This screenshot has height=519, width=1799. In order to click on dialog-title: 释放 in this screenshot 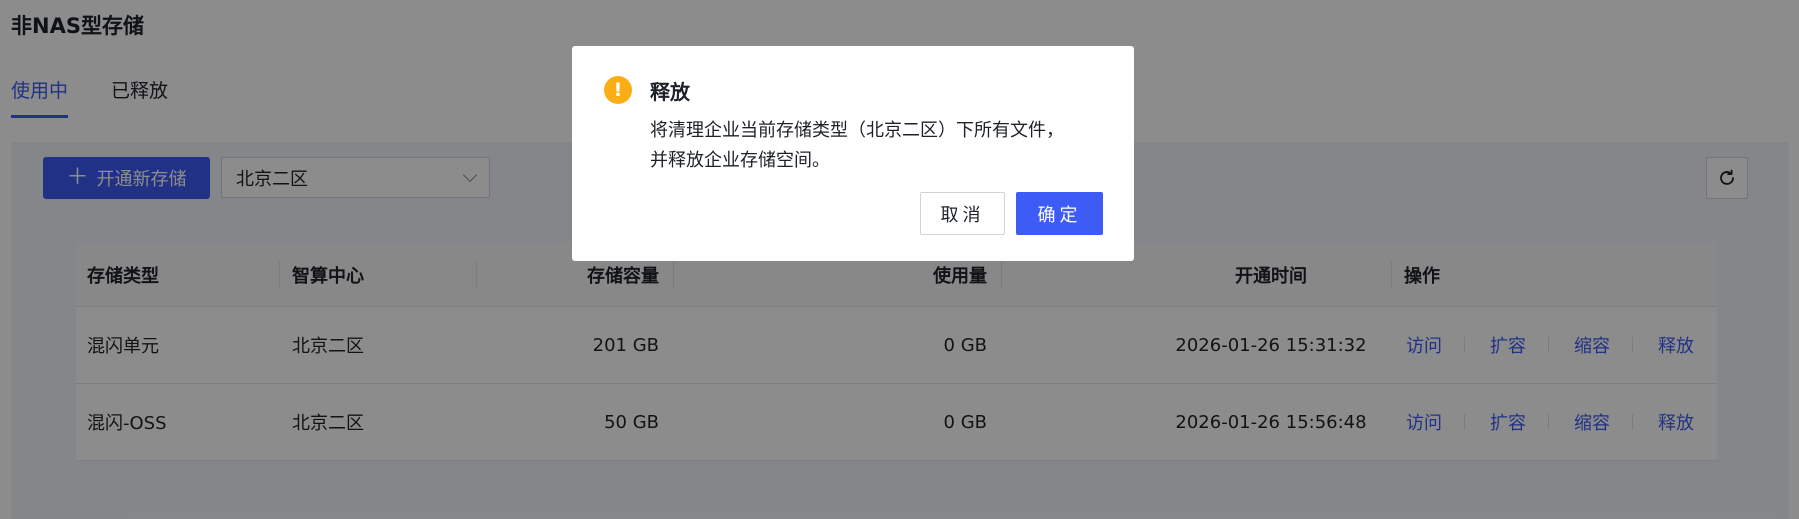, I will do `click(670, 92)`.